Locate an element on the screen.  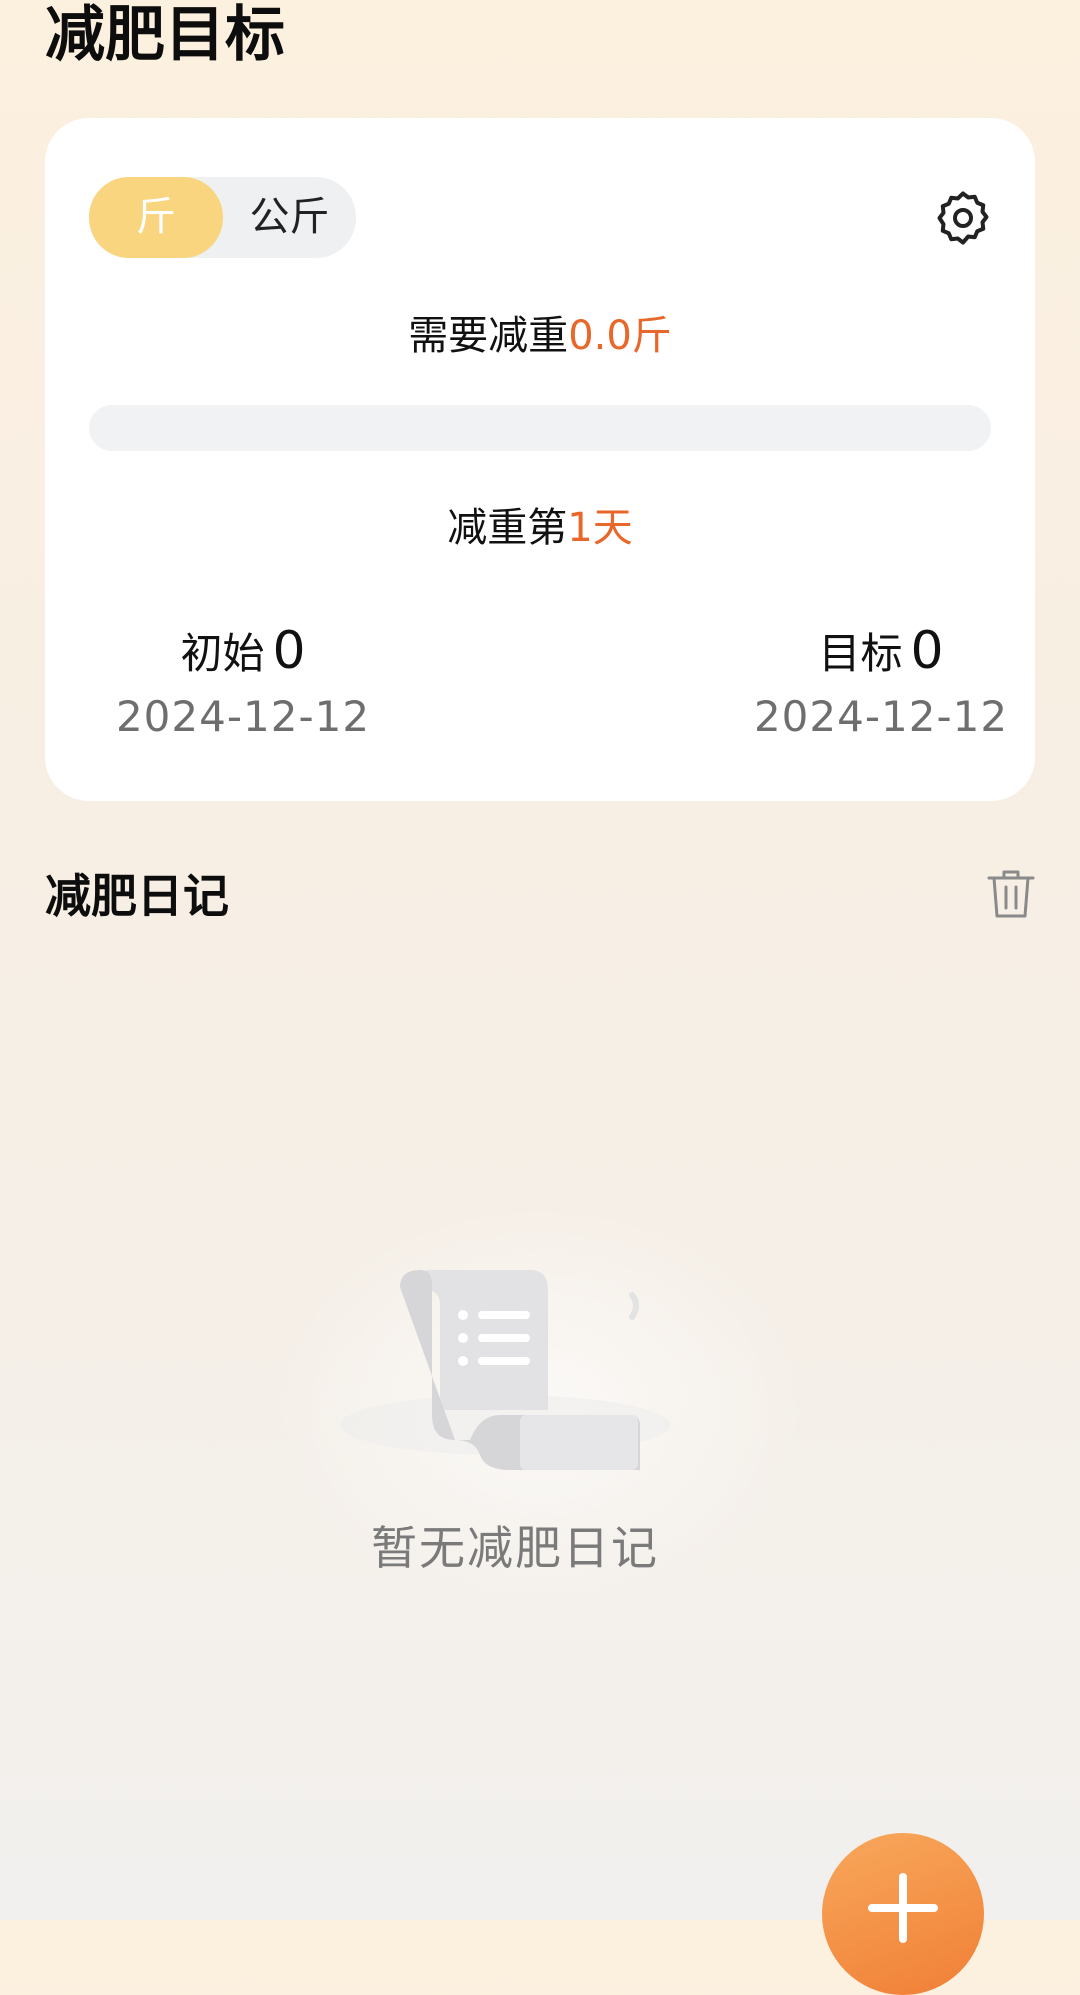
empty-diary-text: 暂无减肥日记 is located at coordinates (515, 1548).